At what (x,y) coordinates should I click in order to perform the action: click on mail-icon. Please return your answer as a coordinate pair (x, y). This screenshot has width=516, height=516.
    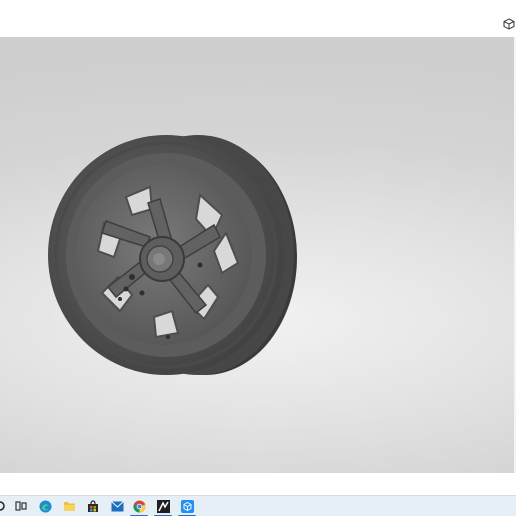
    Looking at the image, I should click on (117, 505).